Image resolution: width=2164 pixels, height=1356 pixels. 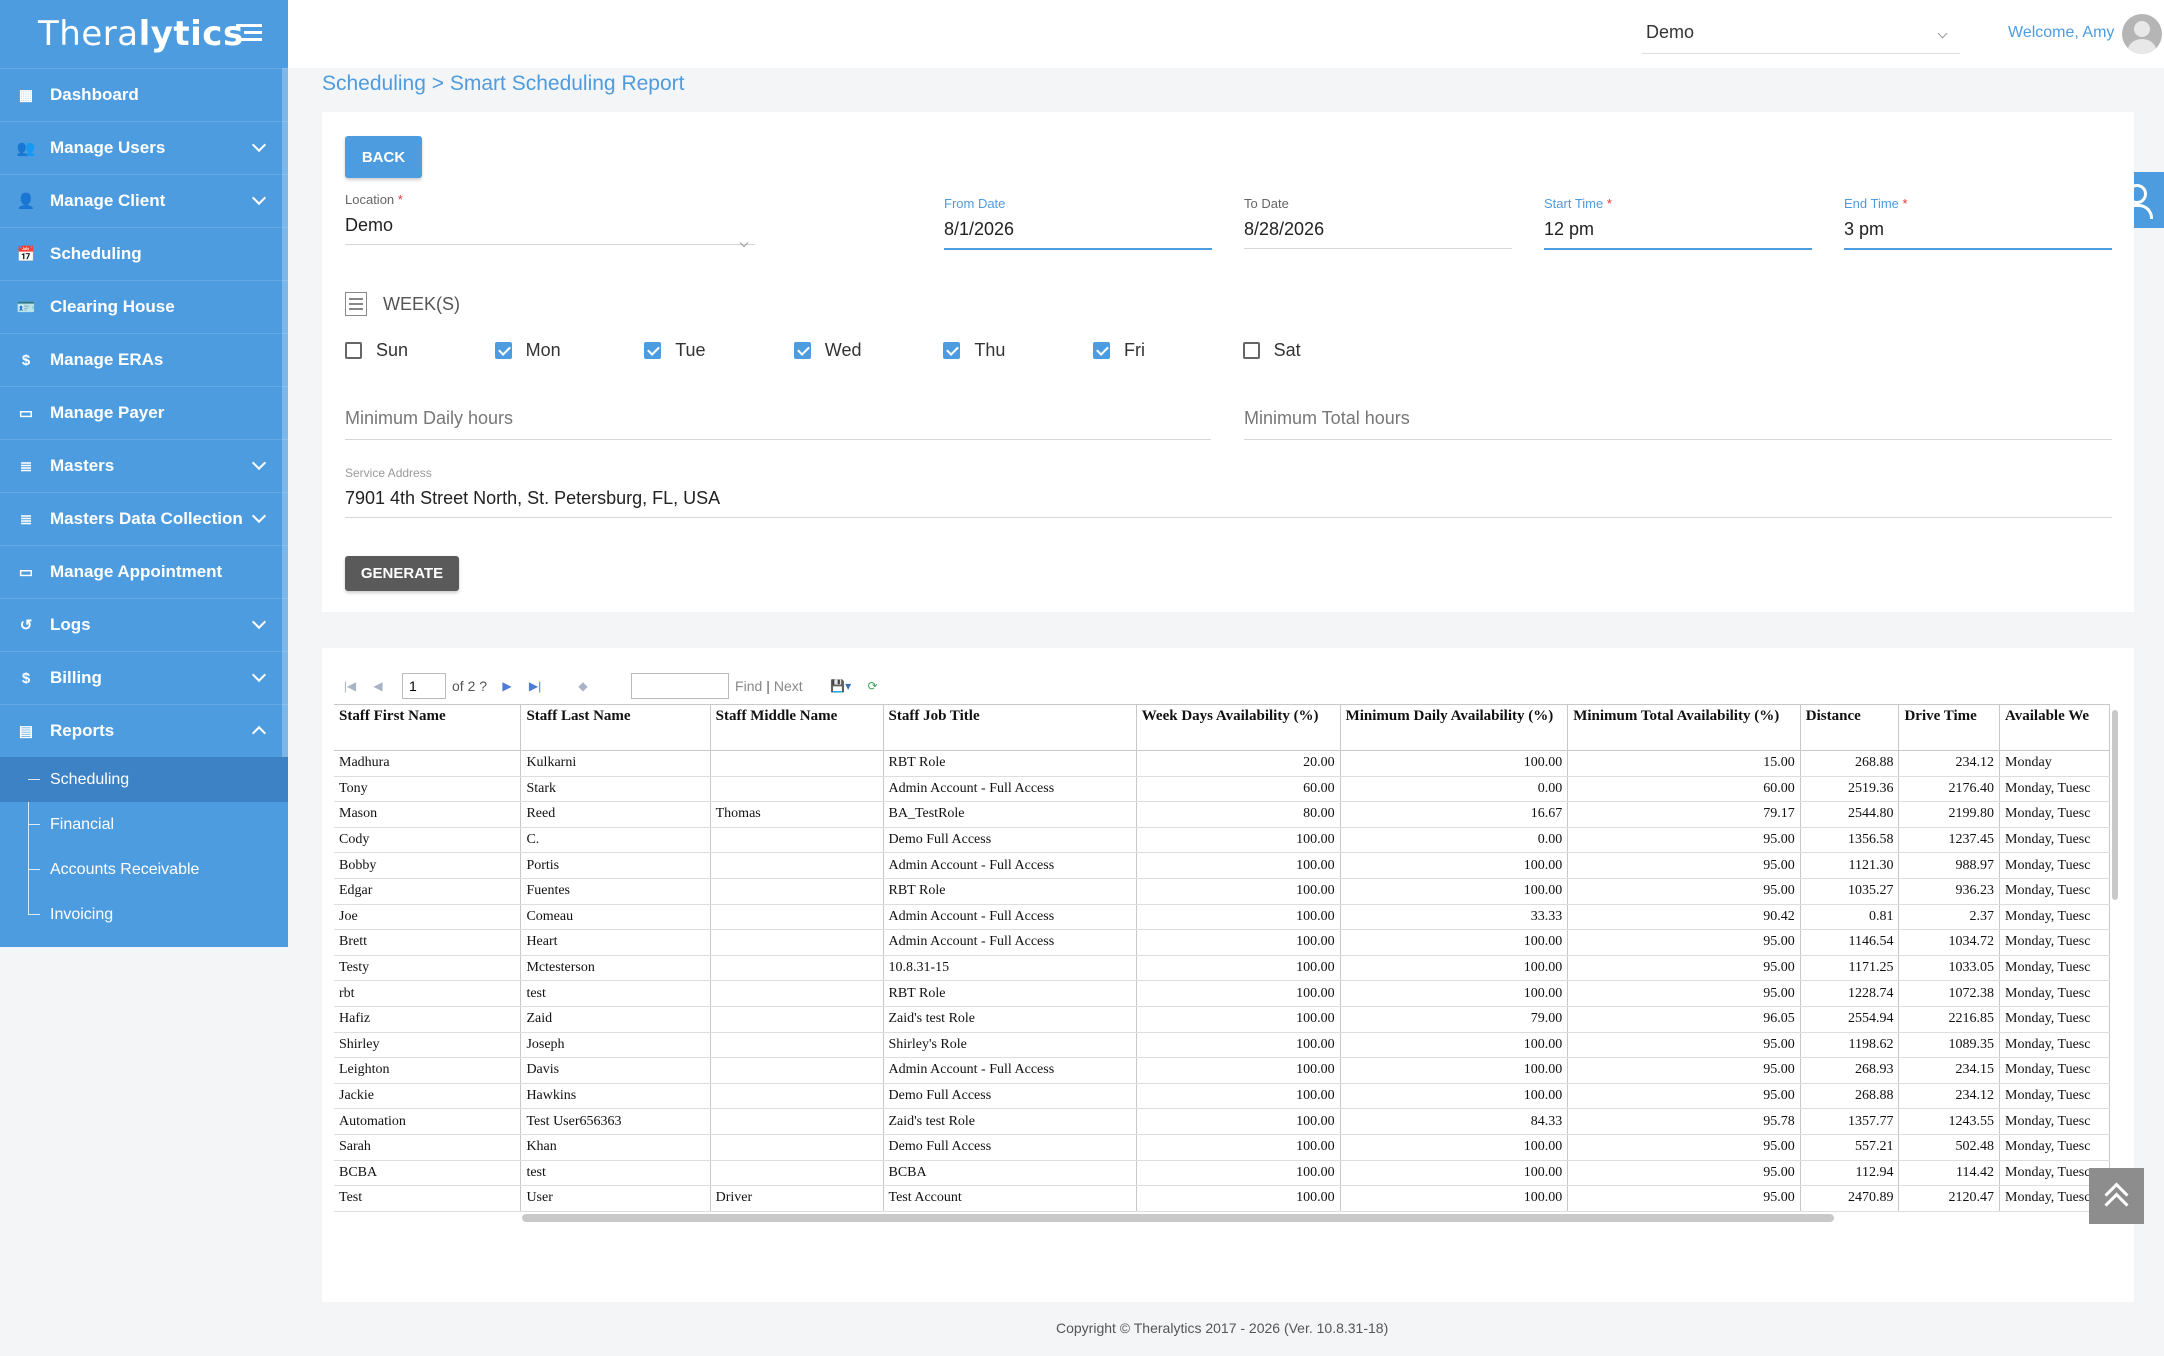 What do you see at coordinates (507, 686) in the screenshot?
I see `next-page-icon: ▶` at bounding box center [507, 686].